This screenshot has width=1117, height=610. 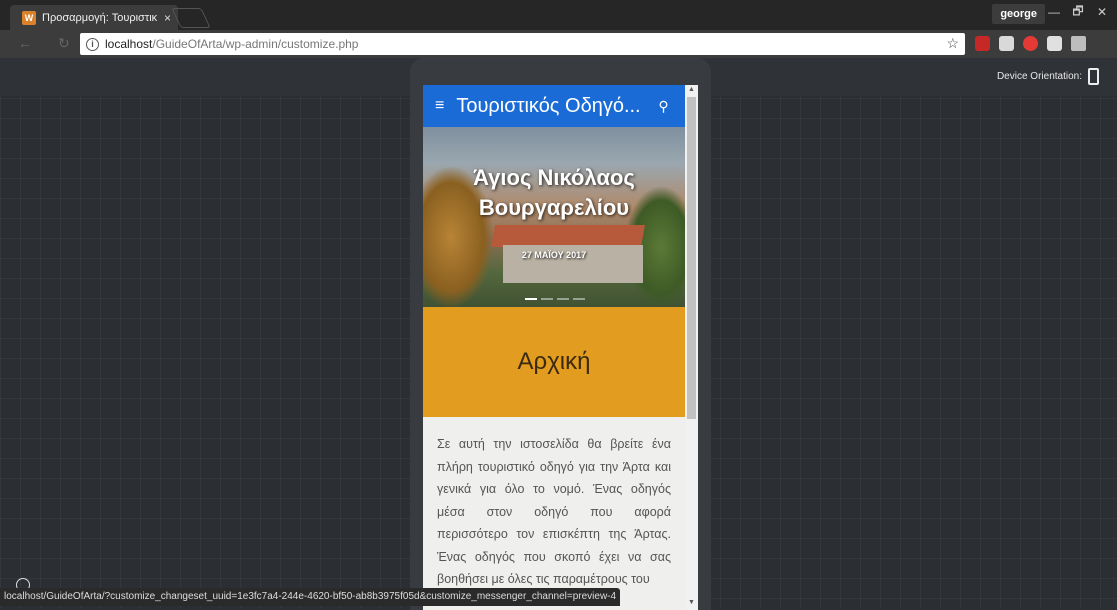 I want to click on preview-scrollbar: ▲ ▼, so click(x=691, y=347).